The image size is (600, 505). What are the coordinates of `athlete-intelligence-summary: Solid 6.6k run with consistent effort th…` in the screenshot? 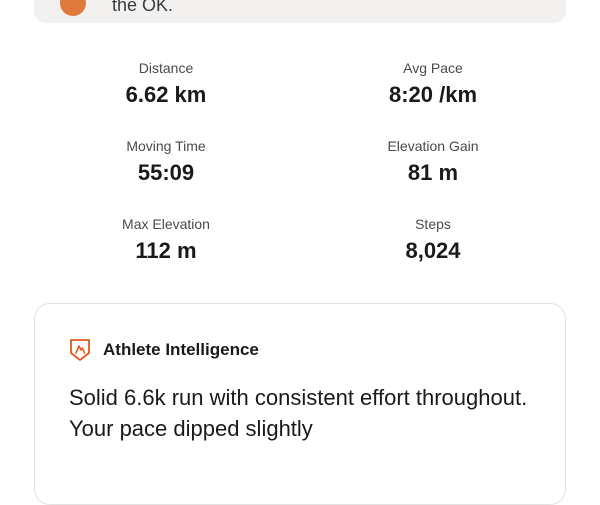 It's located at (298, 413).